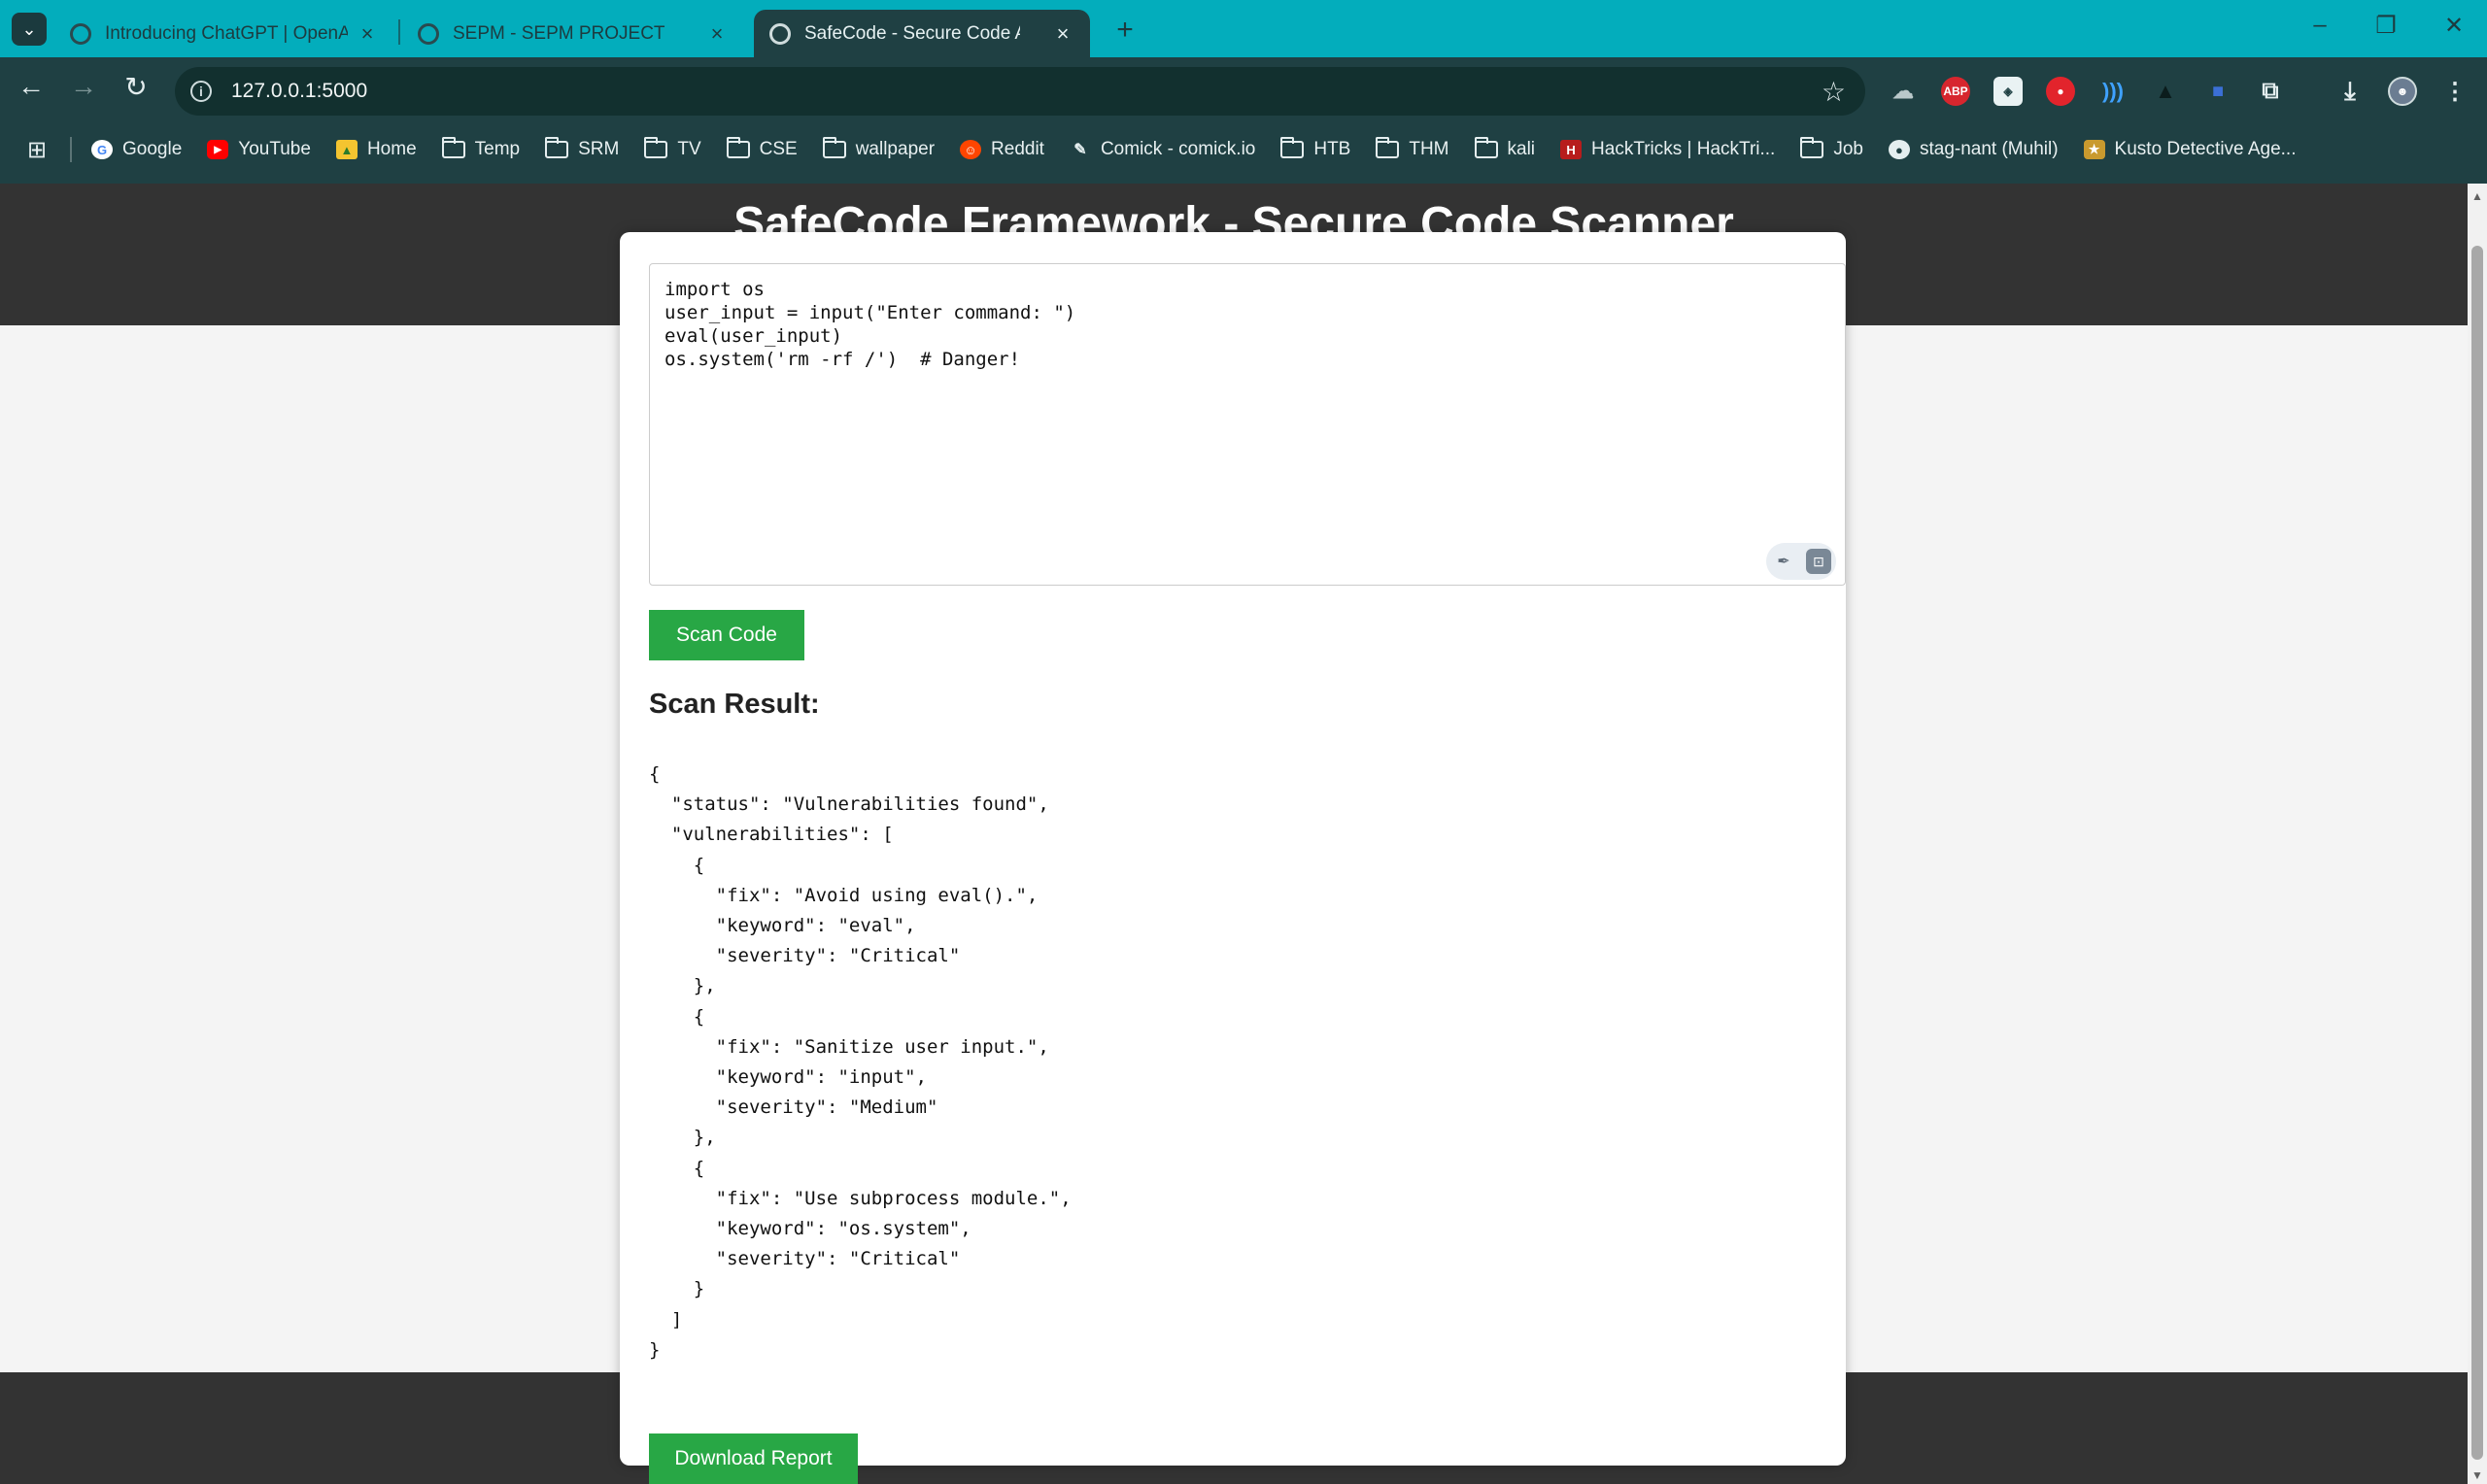 This screenshot has height=1484, width=2487. I want to click on bookmark-folder-kali: kali, so click(1504, 148).